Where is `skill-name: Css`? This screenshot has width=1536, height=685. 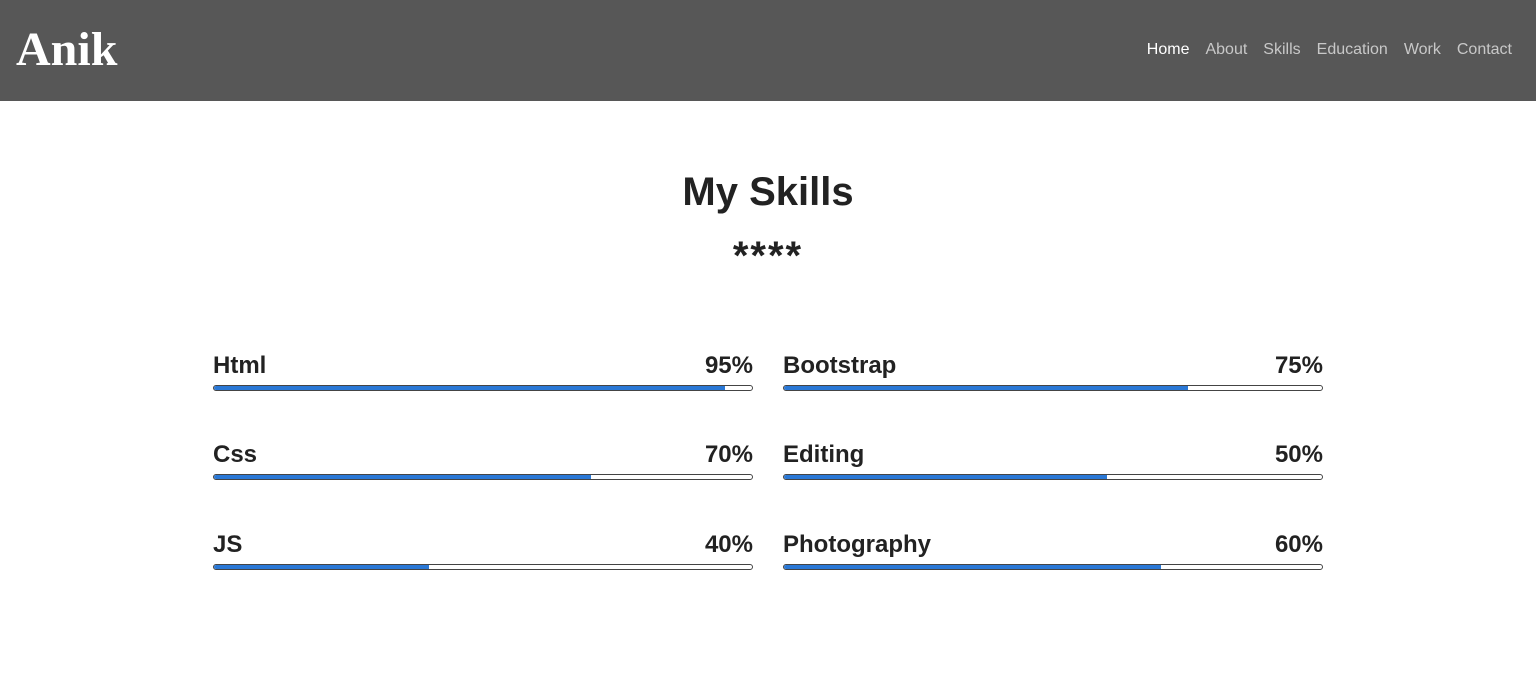 skill-name: Css is located at coordinates (235, 454).